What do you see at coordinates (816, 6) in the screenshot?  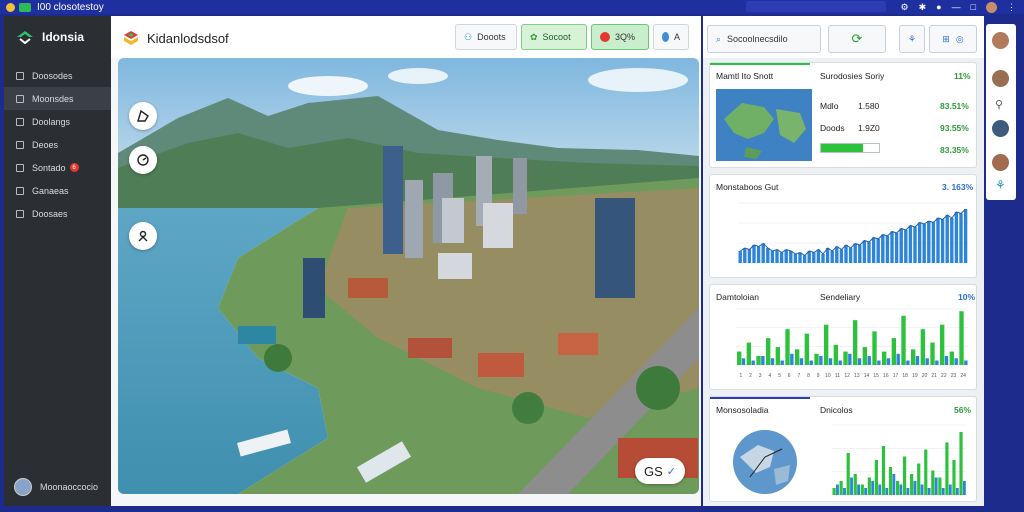 I see `top-search-input` at bounding box center [816, 6].